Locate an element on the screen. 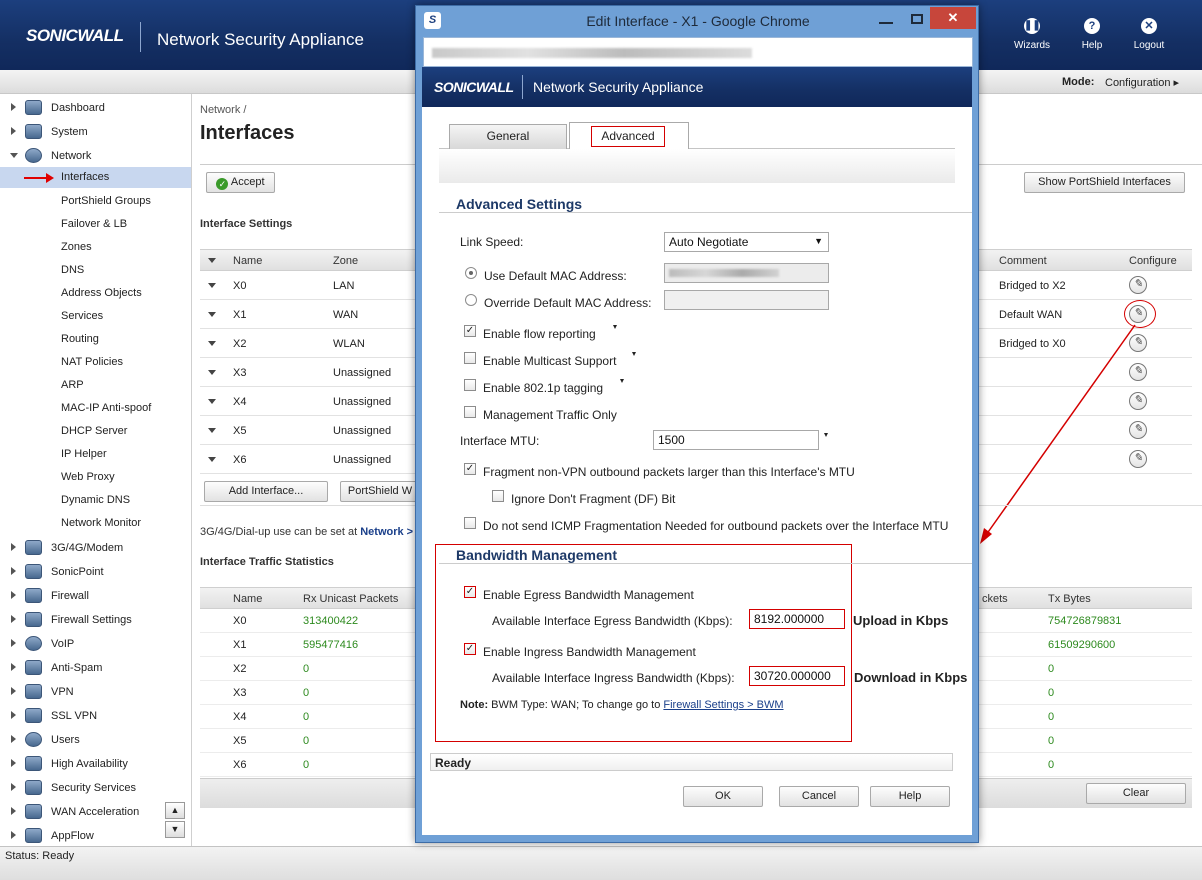 Image resolution: width=1202 pixels, height=880 pixels. info-tick-icon is located at coordinates (615, 327).